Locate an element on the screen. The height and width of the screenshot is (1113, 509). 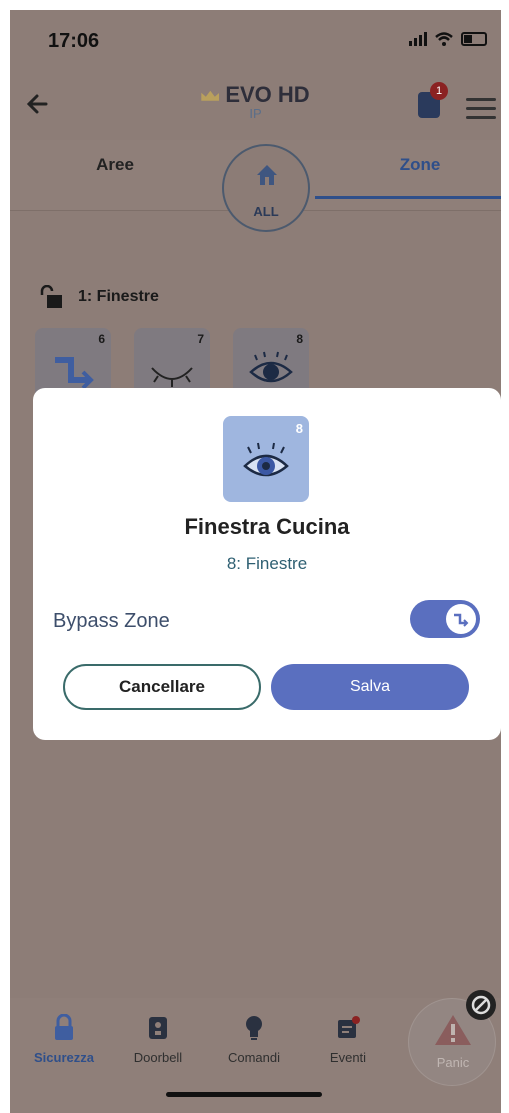
hamburger-icon is located at coordinates (481, 99).